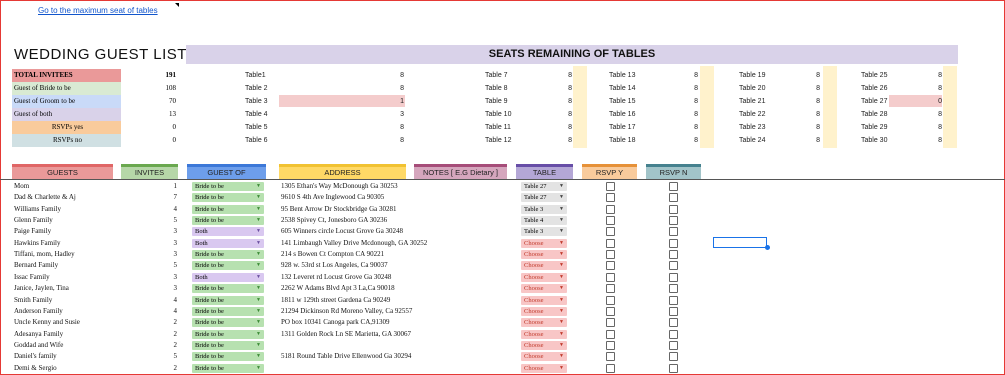 The height and width of the screenshot is (375, 1005). Describe the element at coordinates (544, 221) in the screenshot. I see `table-select: Table 4 ▼` at that location.